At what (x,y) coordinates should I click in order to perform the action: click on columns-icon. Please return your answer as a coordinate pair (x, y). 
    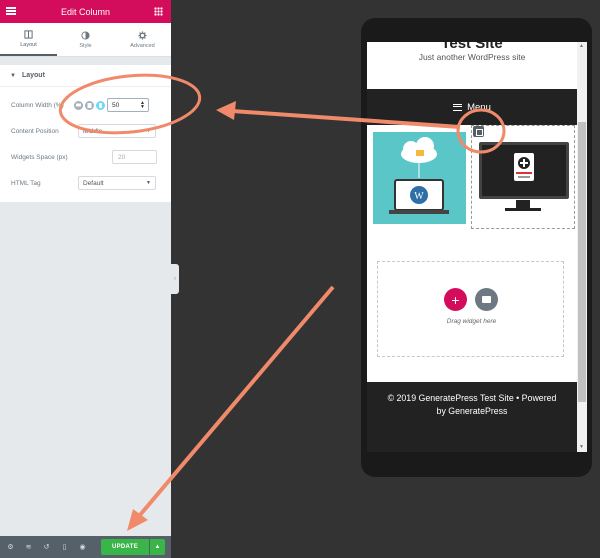
    Looking at the image, I should click on (28, 34).